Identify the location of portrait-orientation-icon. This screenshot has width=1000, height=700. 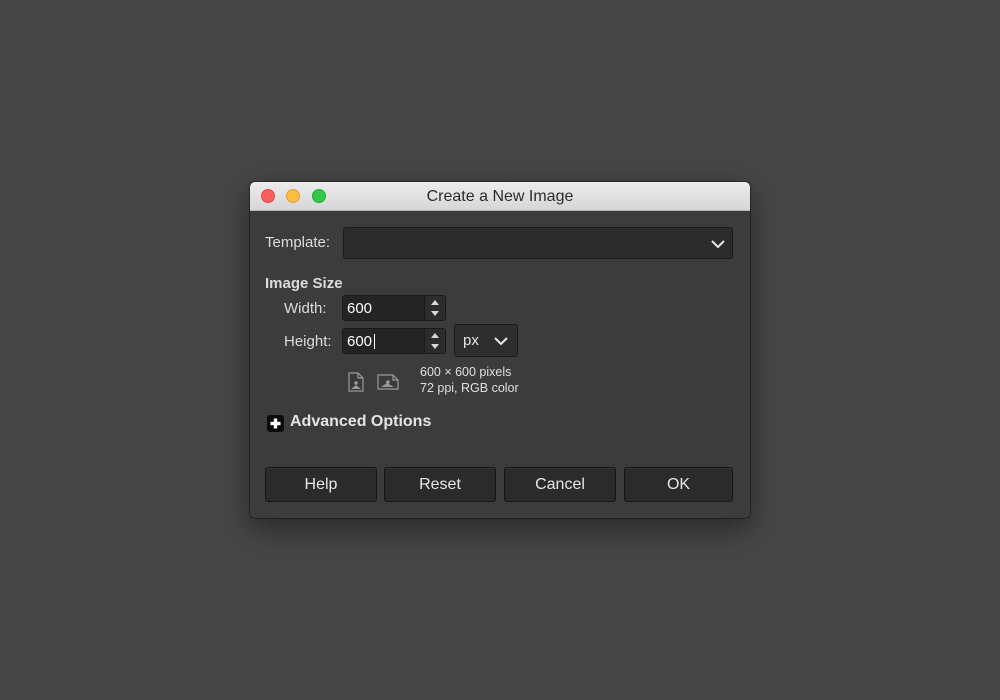
(356, 382).